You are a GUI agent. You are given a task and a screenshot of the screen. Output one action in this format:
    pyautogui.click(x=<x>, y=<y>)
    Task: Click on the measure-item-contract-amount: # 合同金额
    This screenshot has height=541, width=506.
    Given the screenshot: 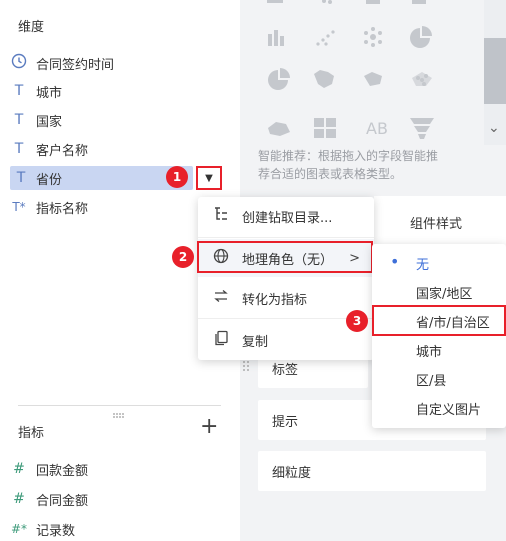 What is the action you would take?
    pyautogui.click(x=111, y=499)
    